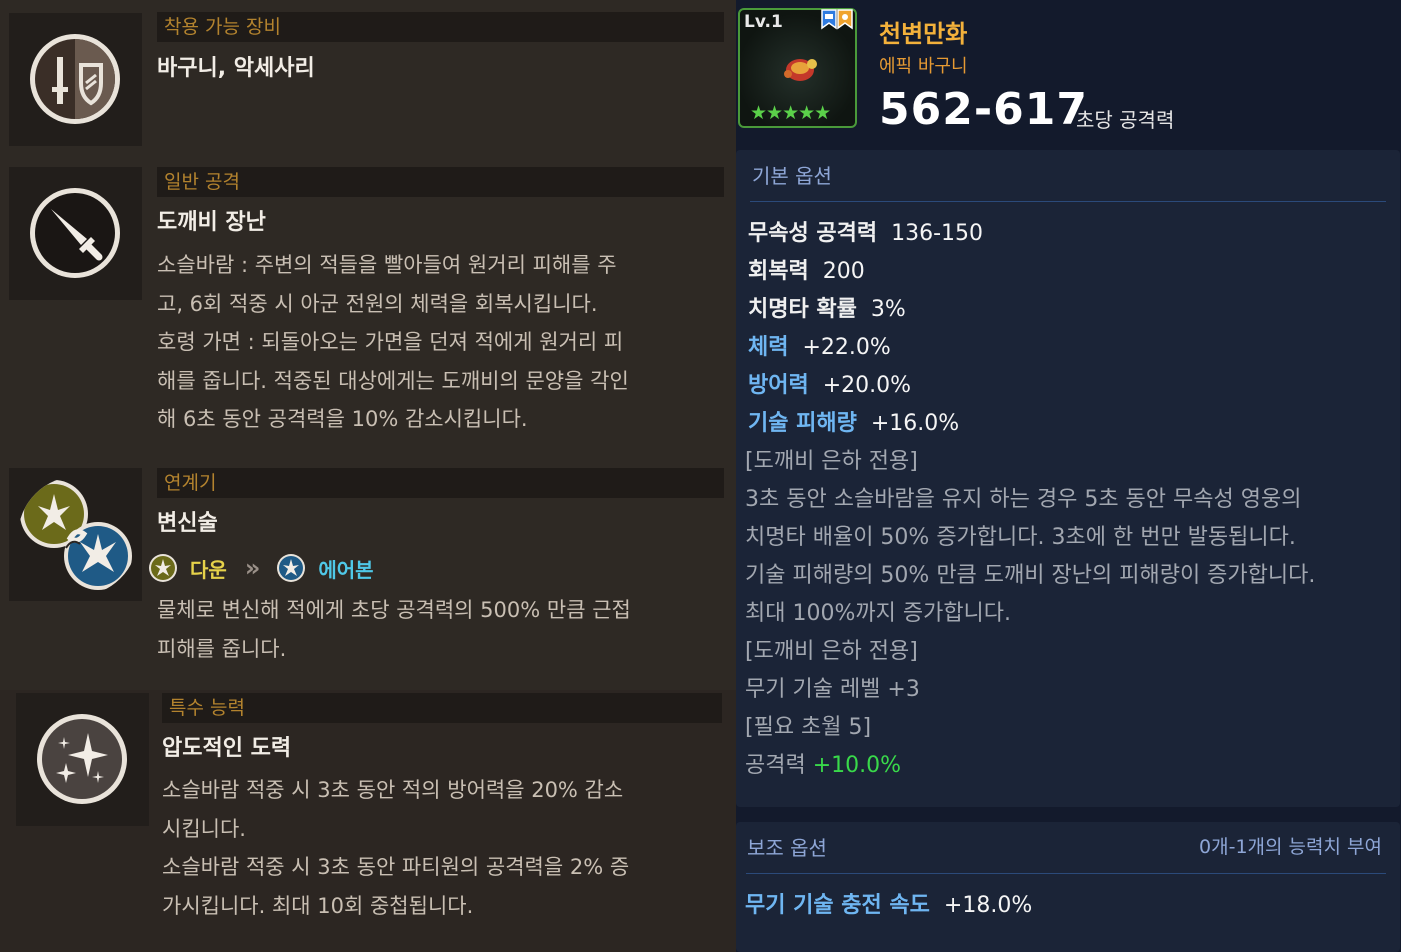  I want to click on desc-line: 소슬바람 적중 시 3초 동안 파티원의 공격력을 2% 증, so click(396, 867).